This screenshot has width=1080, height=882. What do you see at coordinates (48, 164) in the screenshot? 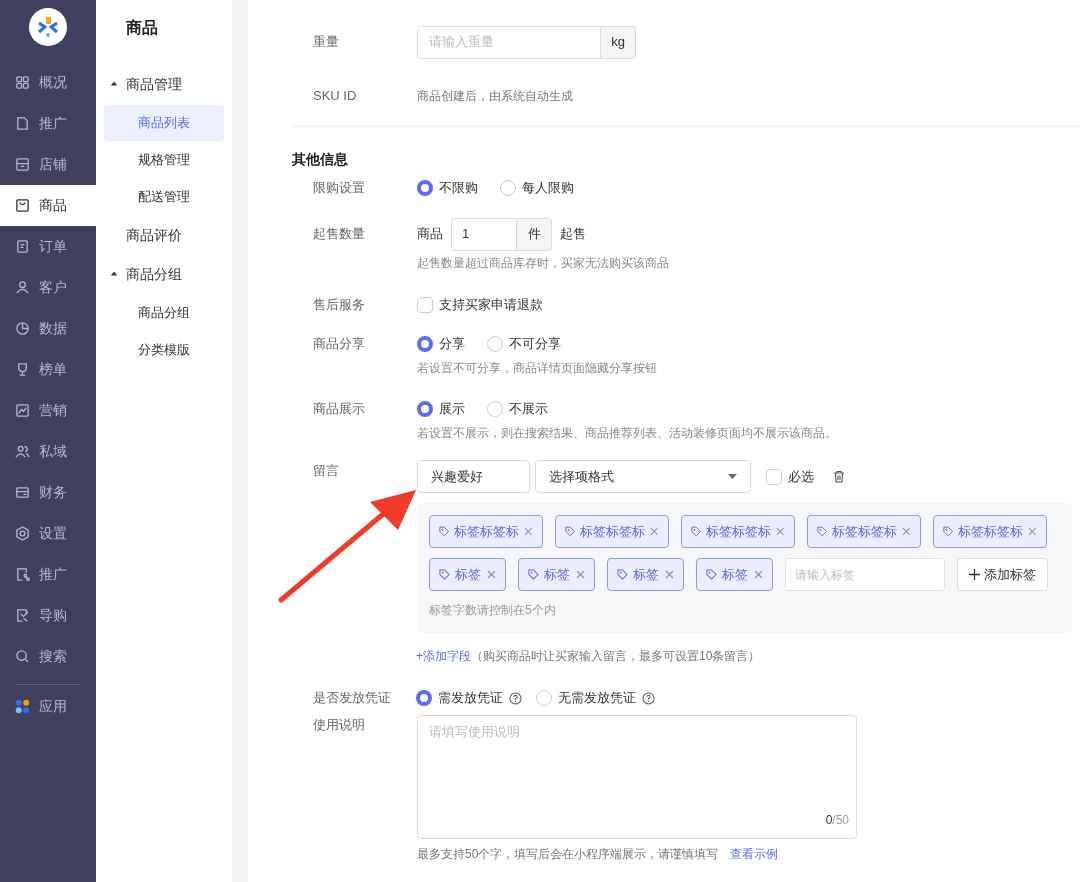
I see `nav-item: 店铺` at bounding box center [48, 164].